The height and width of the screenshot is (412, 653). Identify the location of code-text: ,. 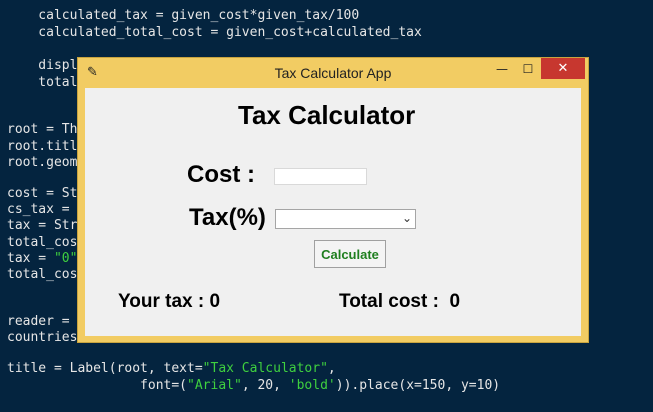
(331, 368).